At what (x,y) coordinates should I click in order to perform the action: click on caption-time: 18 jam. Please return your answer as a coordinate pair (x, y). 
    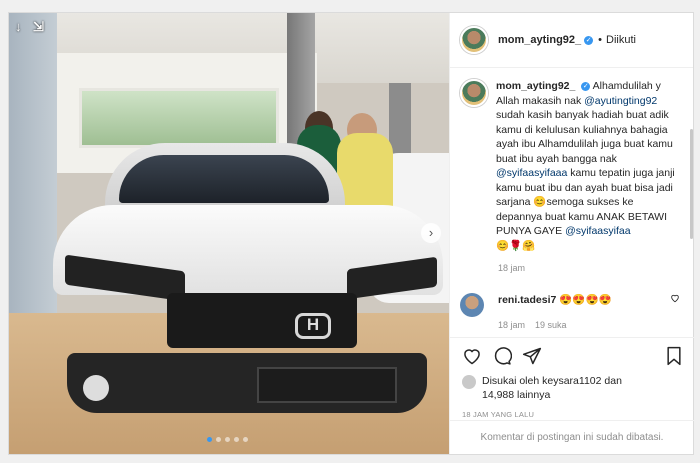
    Looking at the image, I should click on (512, 268).